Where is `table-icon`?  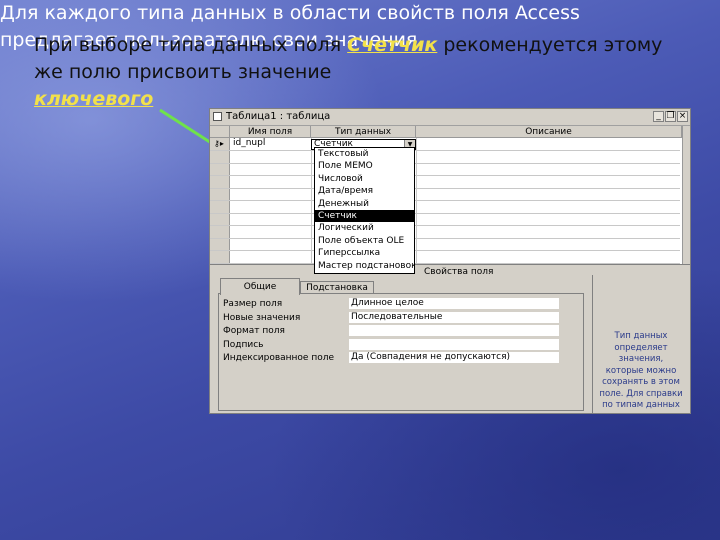 table-icon is located at coordinates (217, 116).